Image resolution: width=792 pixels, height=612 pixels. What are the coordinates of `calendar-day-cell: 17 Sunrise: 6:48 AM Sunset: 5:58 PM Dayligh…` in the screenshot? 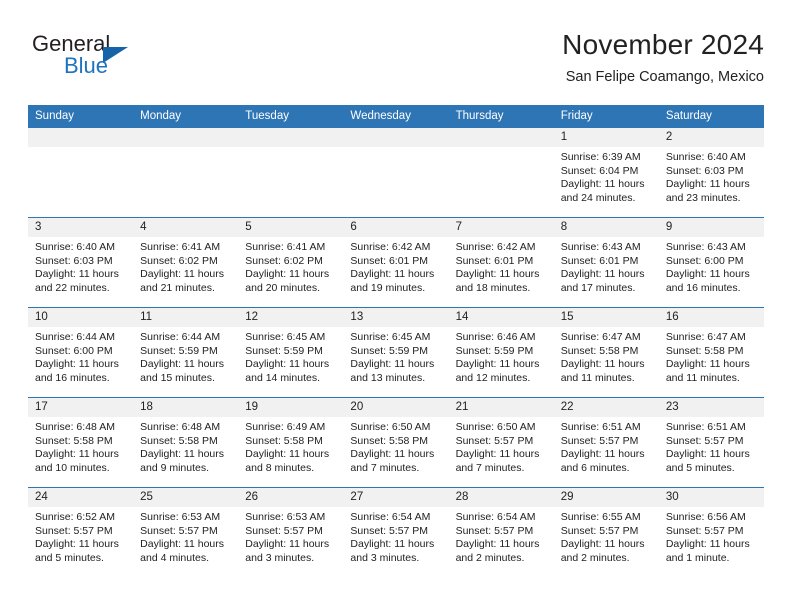 It's located at (81, 442).